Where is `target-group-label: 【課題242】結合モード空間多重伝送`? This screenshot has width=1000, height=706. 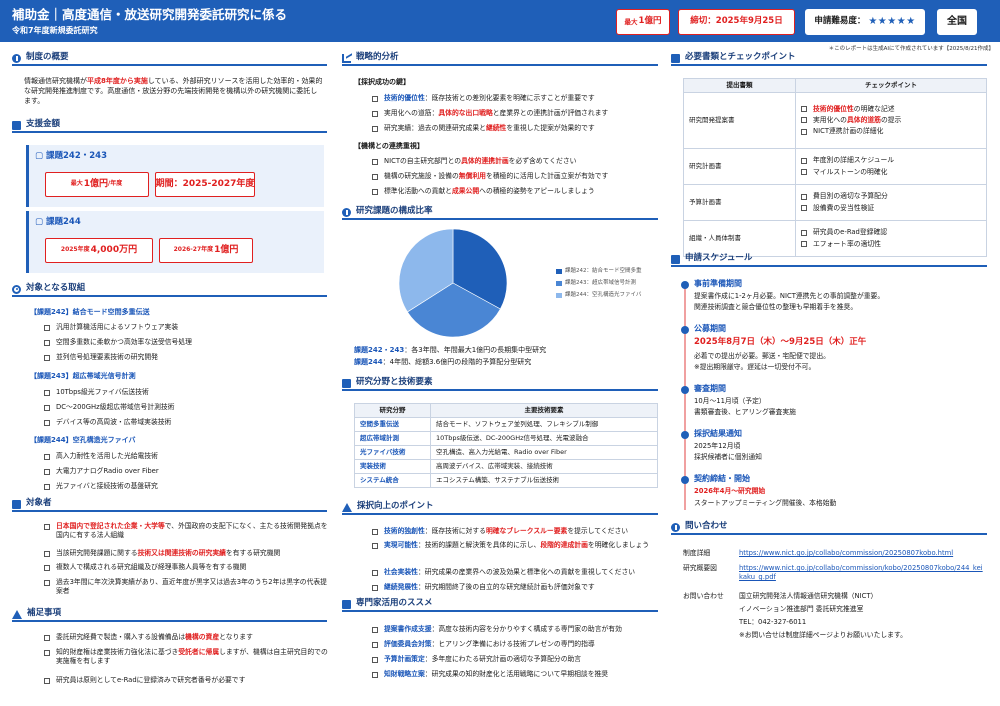 target-group-label: 【課題242】結合モード空間多重伝送 is located at coordinates (90, 312).